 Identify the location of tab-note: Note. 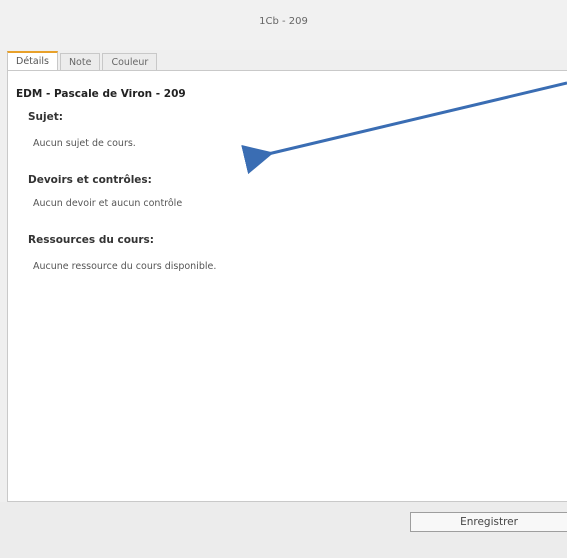
(80, 61).